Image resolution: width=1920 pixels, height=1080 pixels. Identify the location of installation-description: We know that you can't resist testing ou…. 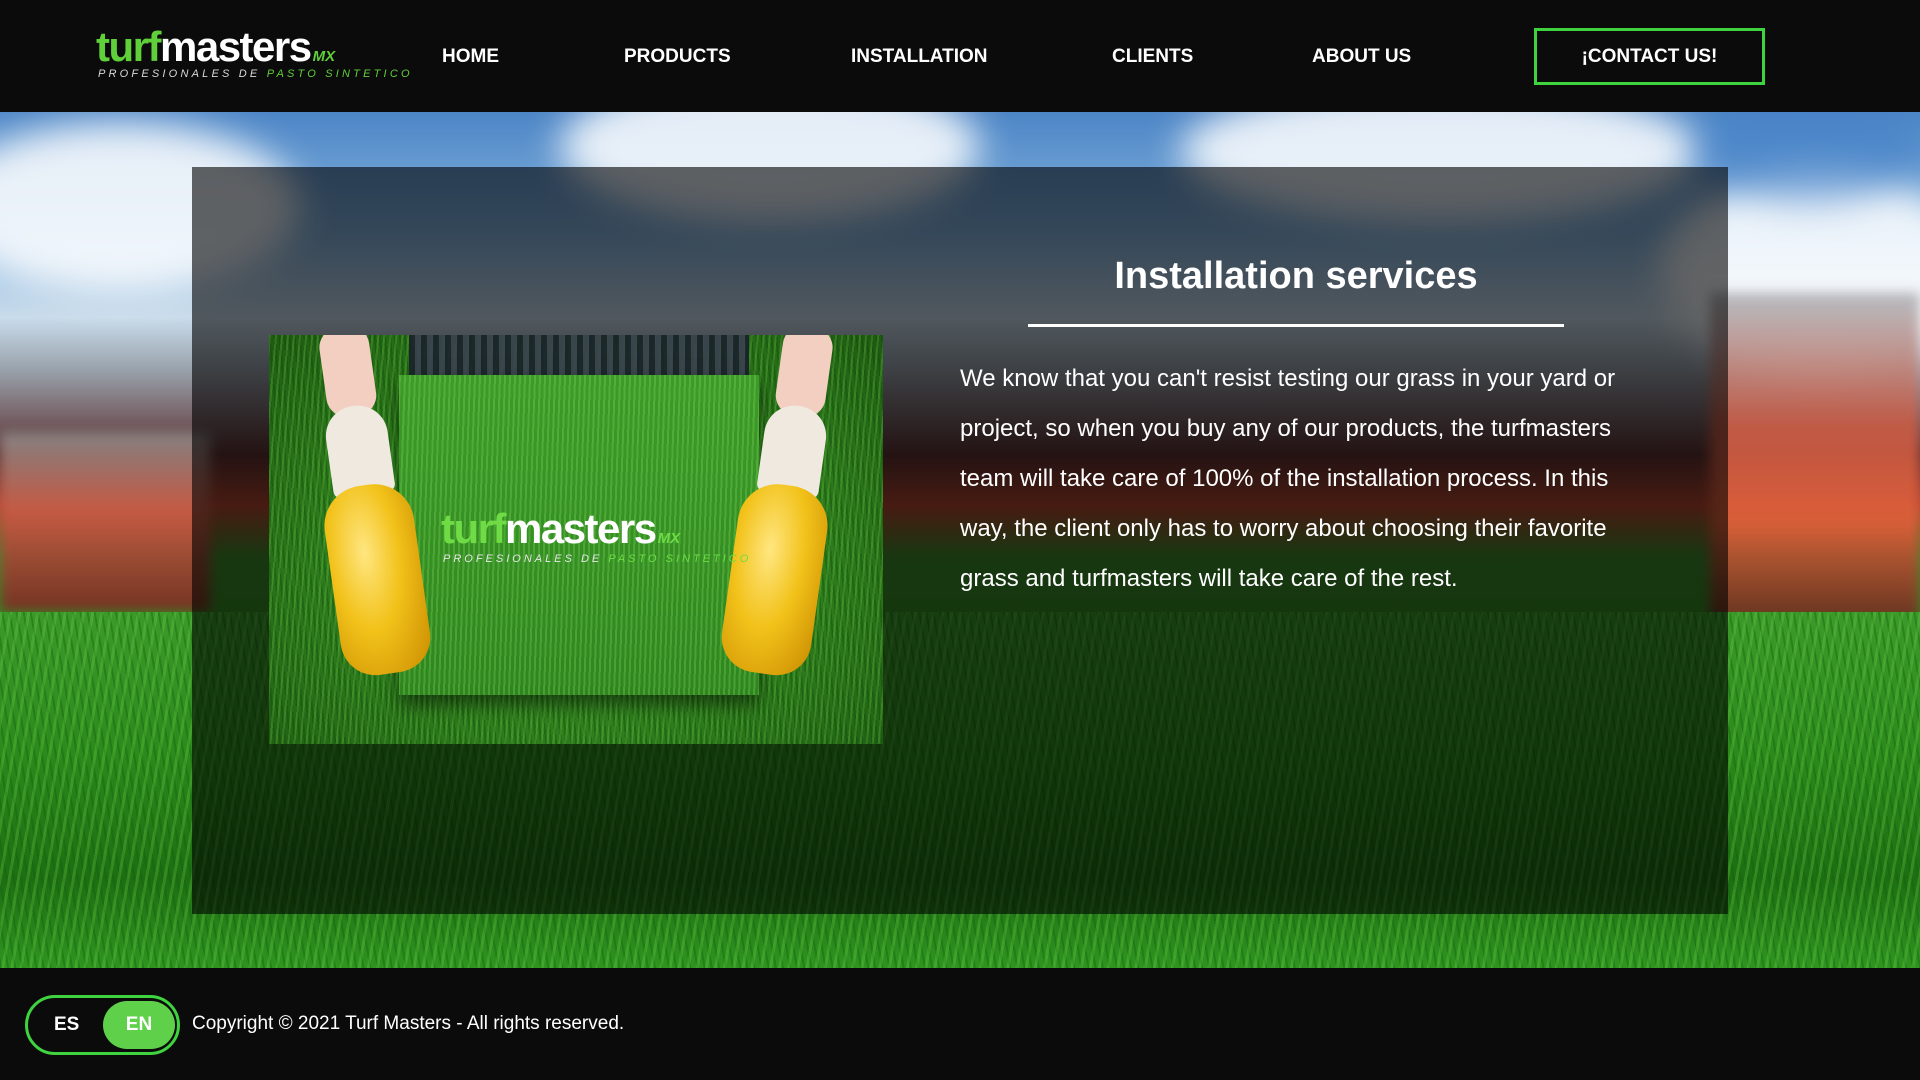
(1288, 478).